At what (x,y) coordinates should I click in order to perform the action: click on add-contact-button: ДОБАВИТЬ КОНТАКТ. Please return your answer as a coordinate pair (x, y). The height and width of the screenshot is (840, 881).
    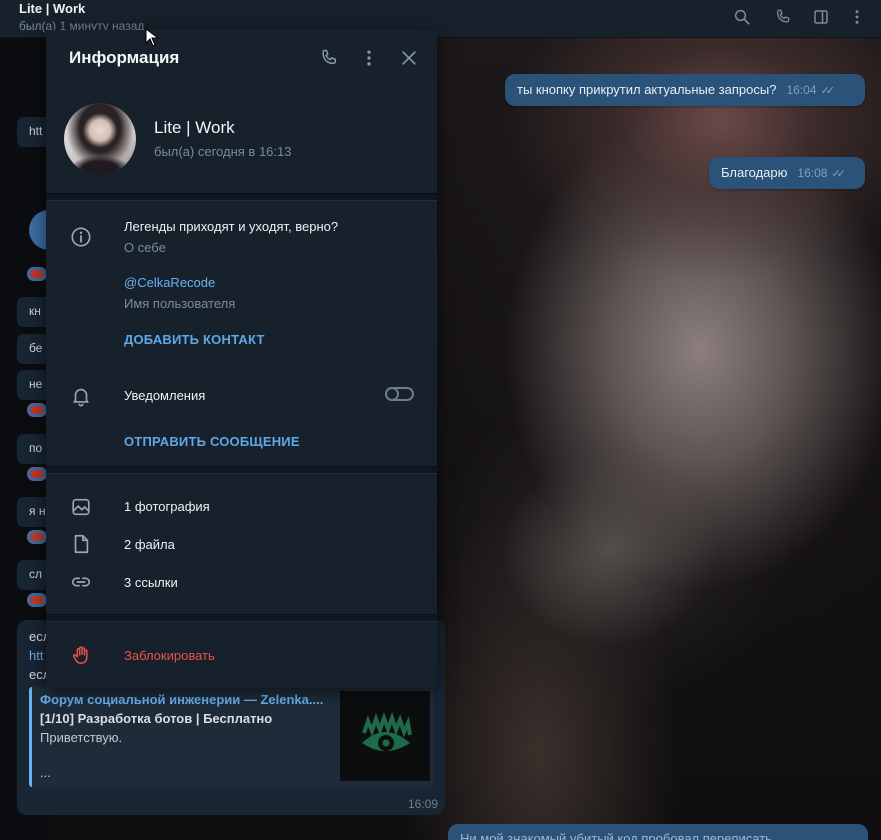
    Looking at the image, I should click on (194, 339).